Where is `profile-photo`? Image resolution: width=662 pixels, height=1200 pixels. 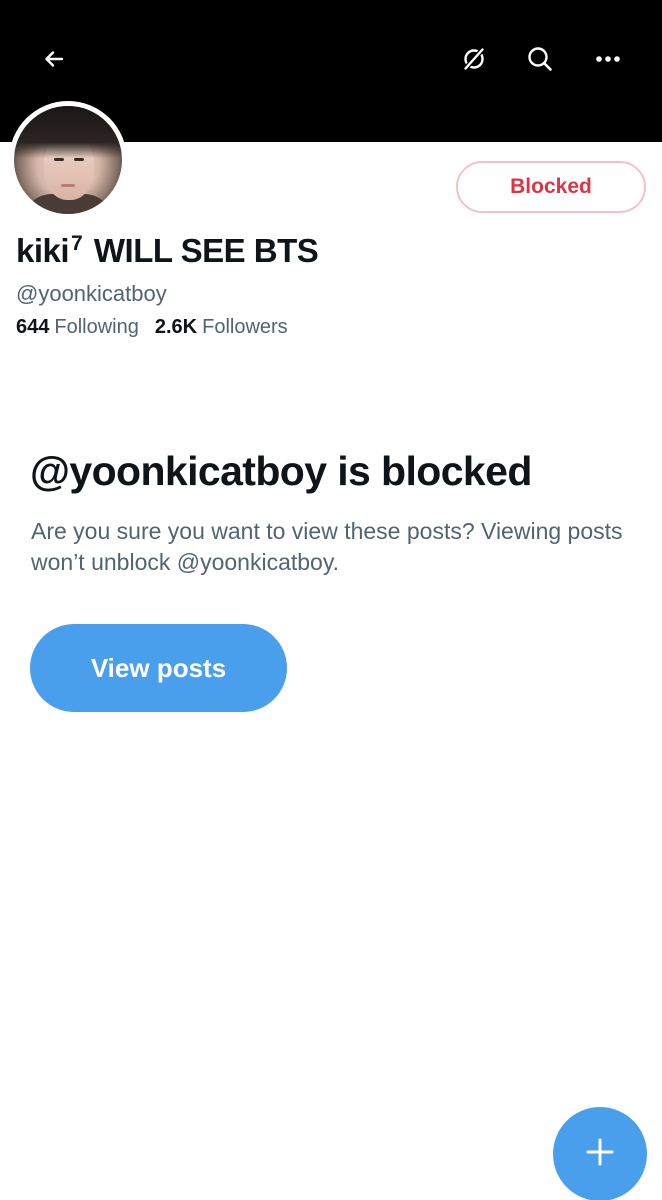
profile-photo is located at coordinates (68, 160).